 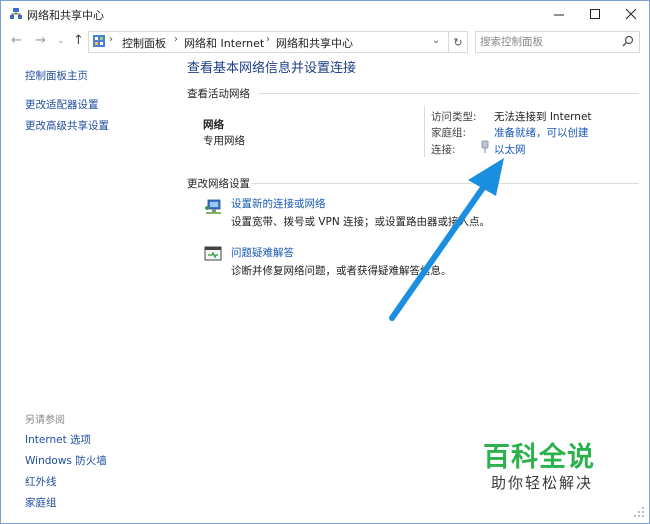 I want to click on watermark-slogan: 助你轻松解决, so click(x=542, y=483).